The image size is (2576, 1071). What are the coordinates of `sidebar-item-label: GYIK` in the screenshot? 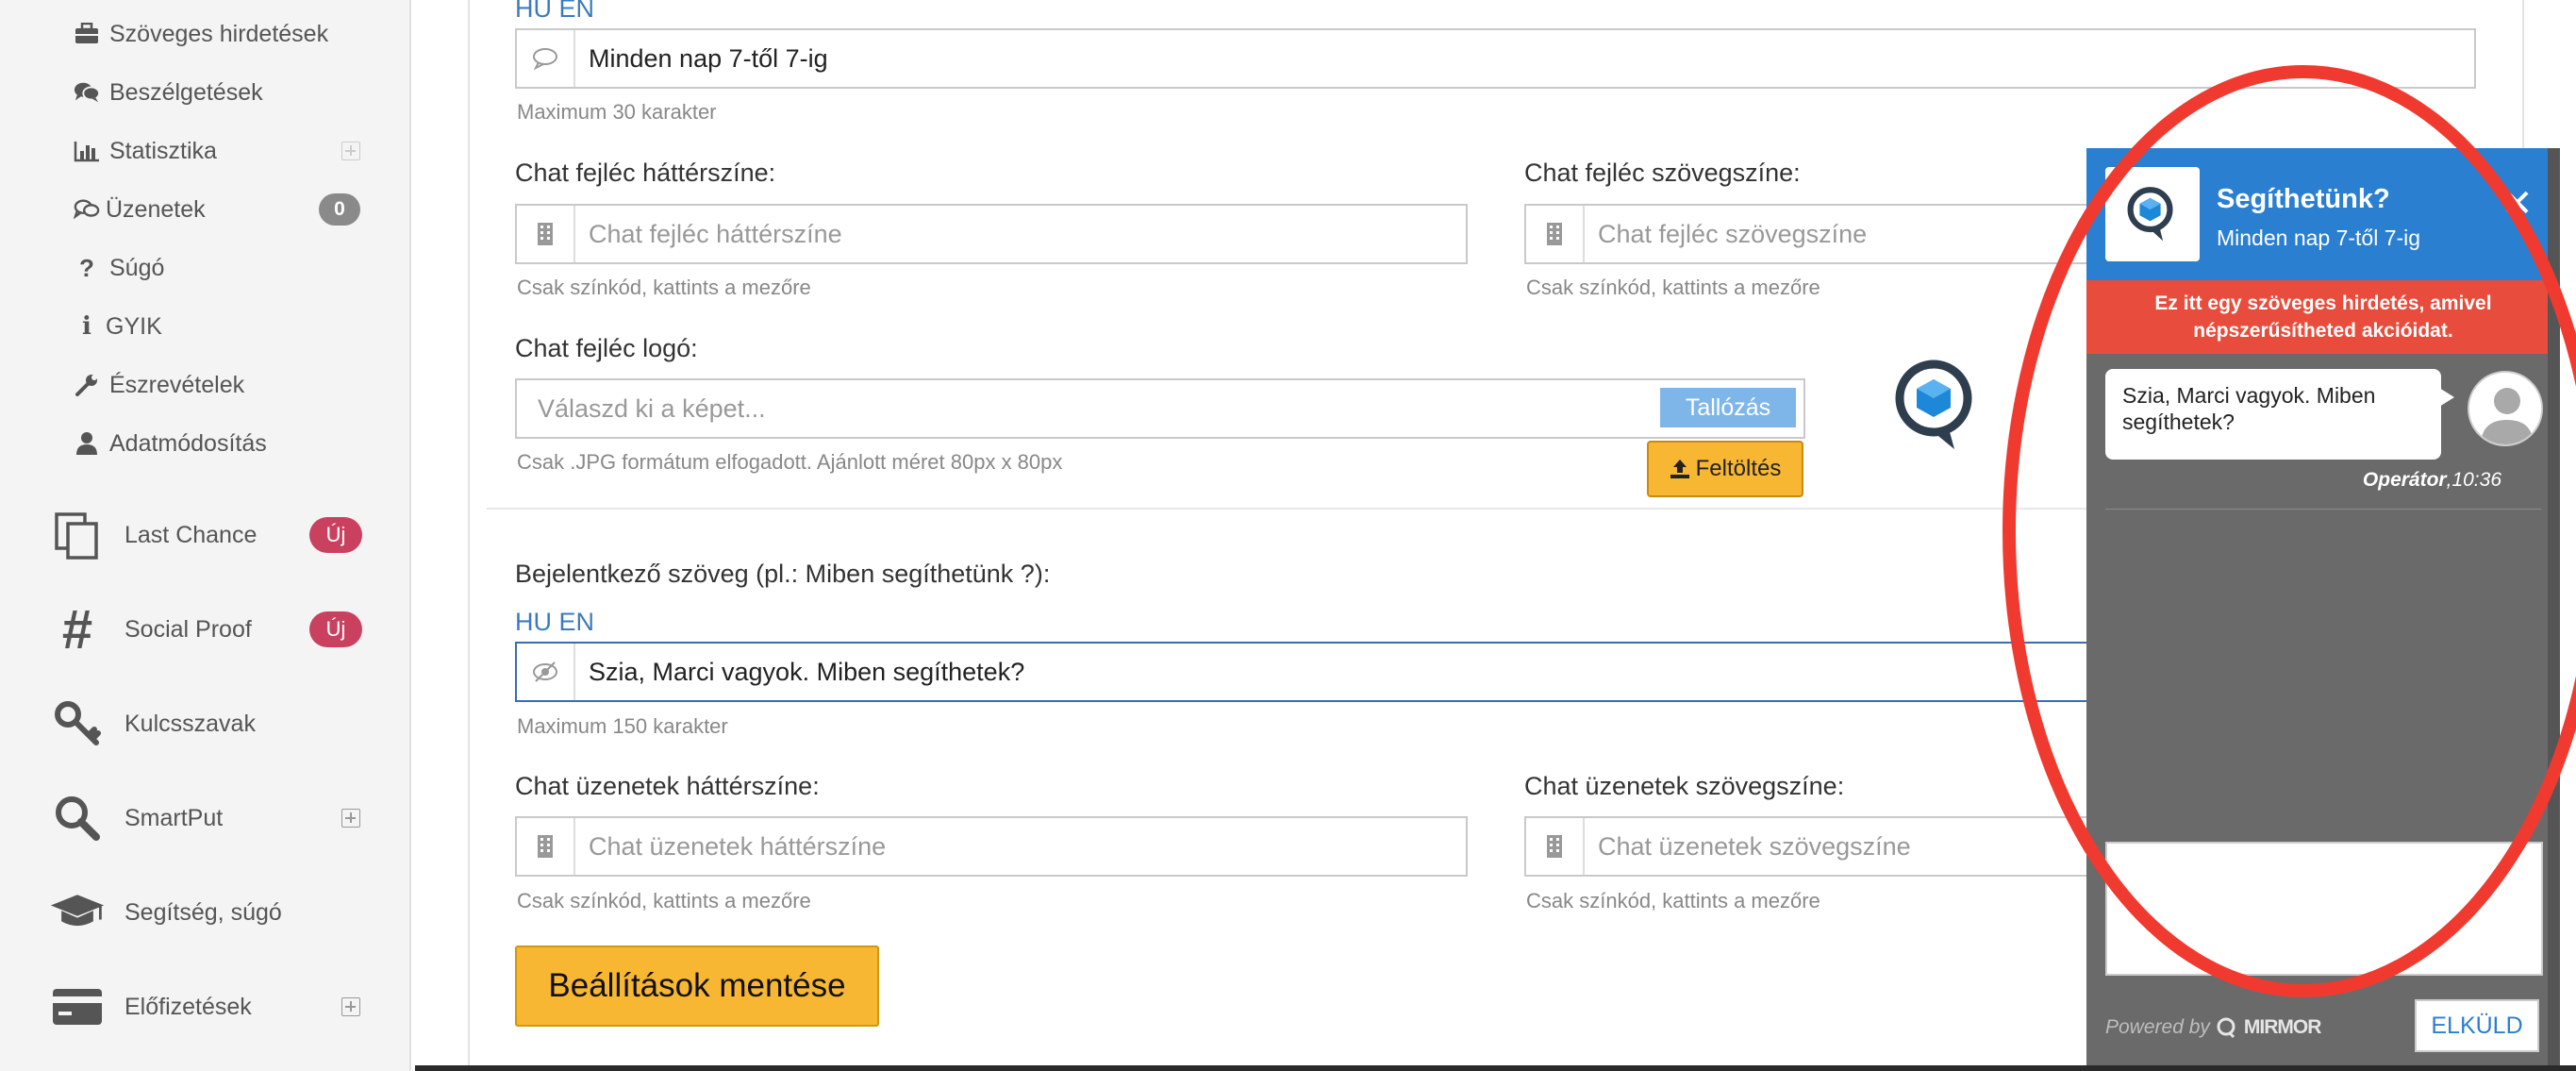 It's located at (134, 326).